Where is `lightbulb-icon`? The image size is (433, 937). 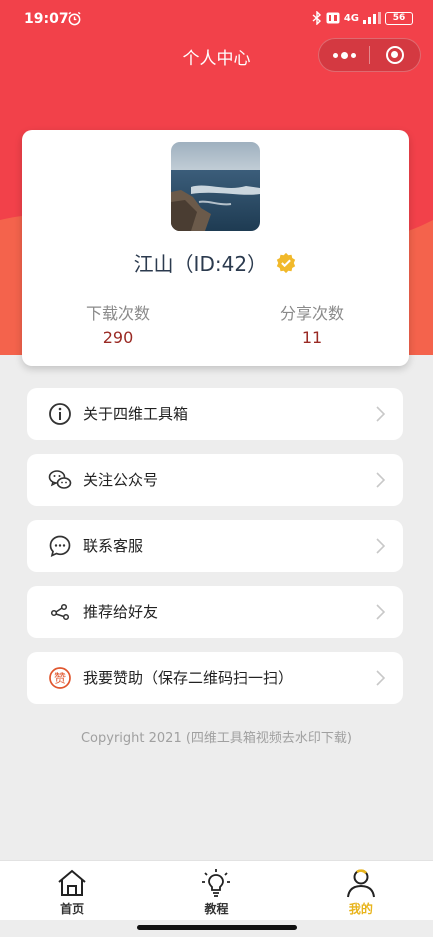
lightbulb-icon is located at coordinates (216, 883).